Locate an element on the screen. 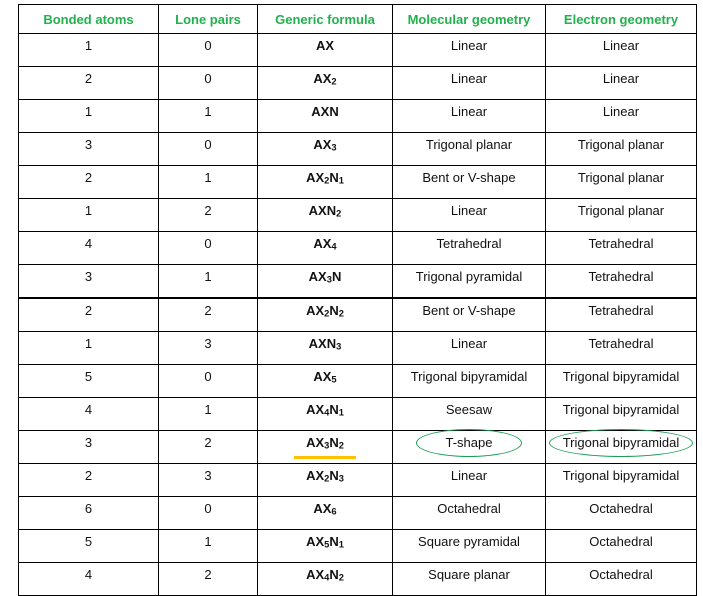 The image size is (703, 596). header-generic-formula: Generic formula is located at coordinates (325, 19).